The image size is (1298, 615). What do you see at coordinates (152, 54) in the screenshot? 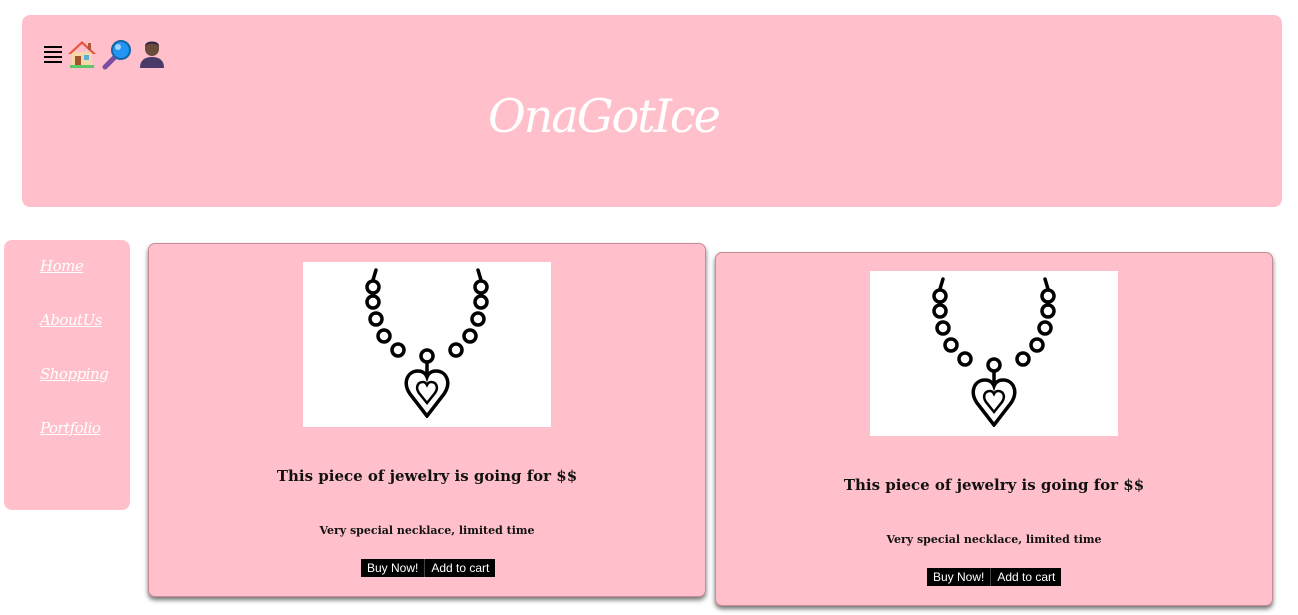
I see `user-icon` at bounding box center [152, 54].